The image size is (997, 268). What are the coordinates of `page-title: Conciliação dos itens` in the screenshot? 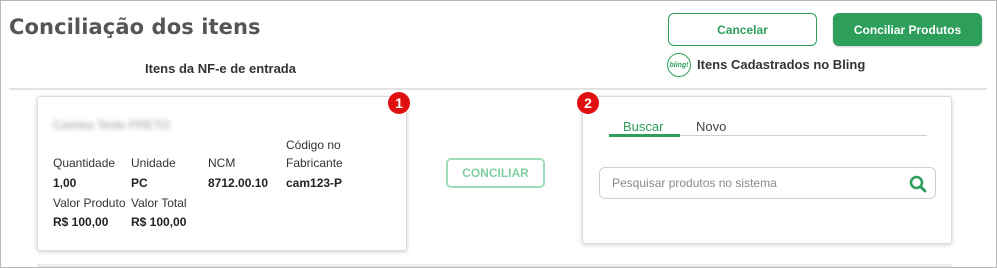 It's located at (135, 27).